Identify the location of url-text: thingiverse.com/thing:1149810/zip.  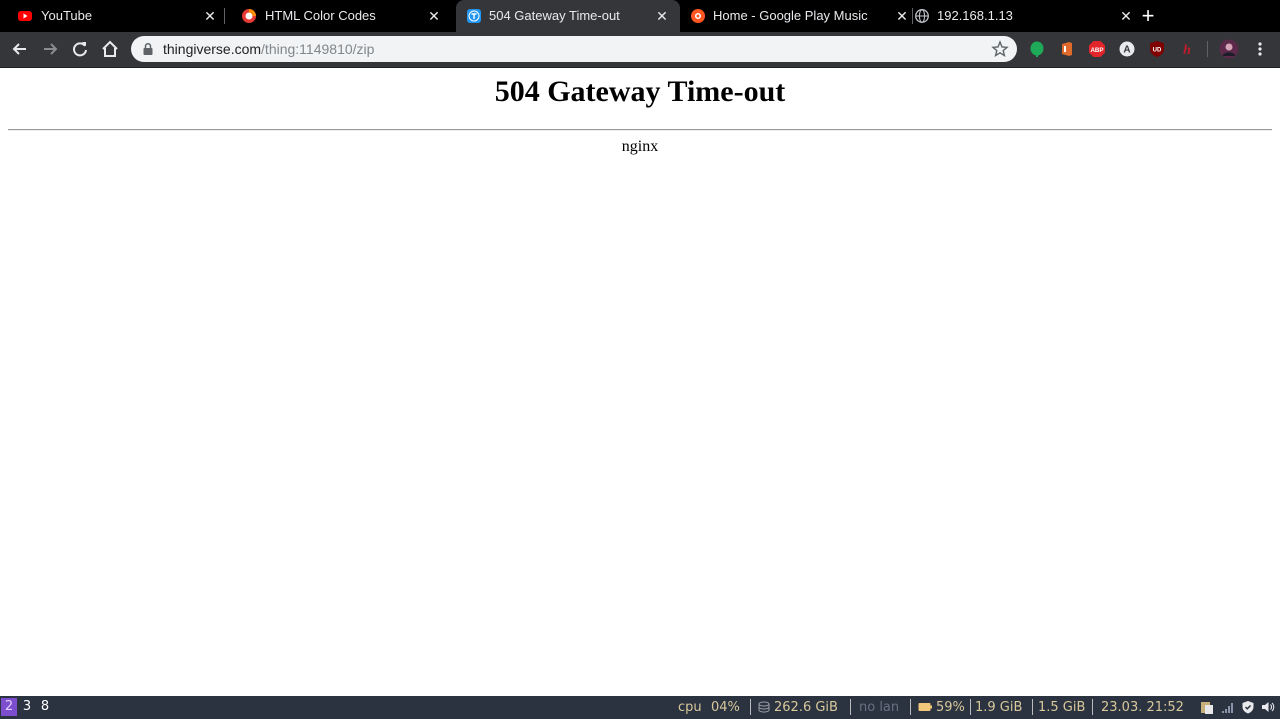
(268, 49).